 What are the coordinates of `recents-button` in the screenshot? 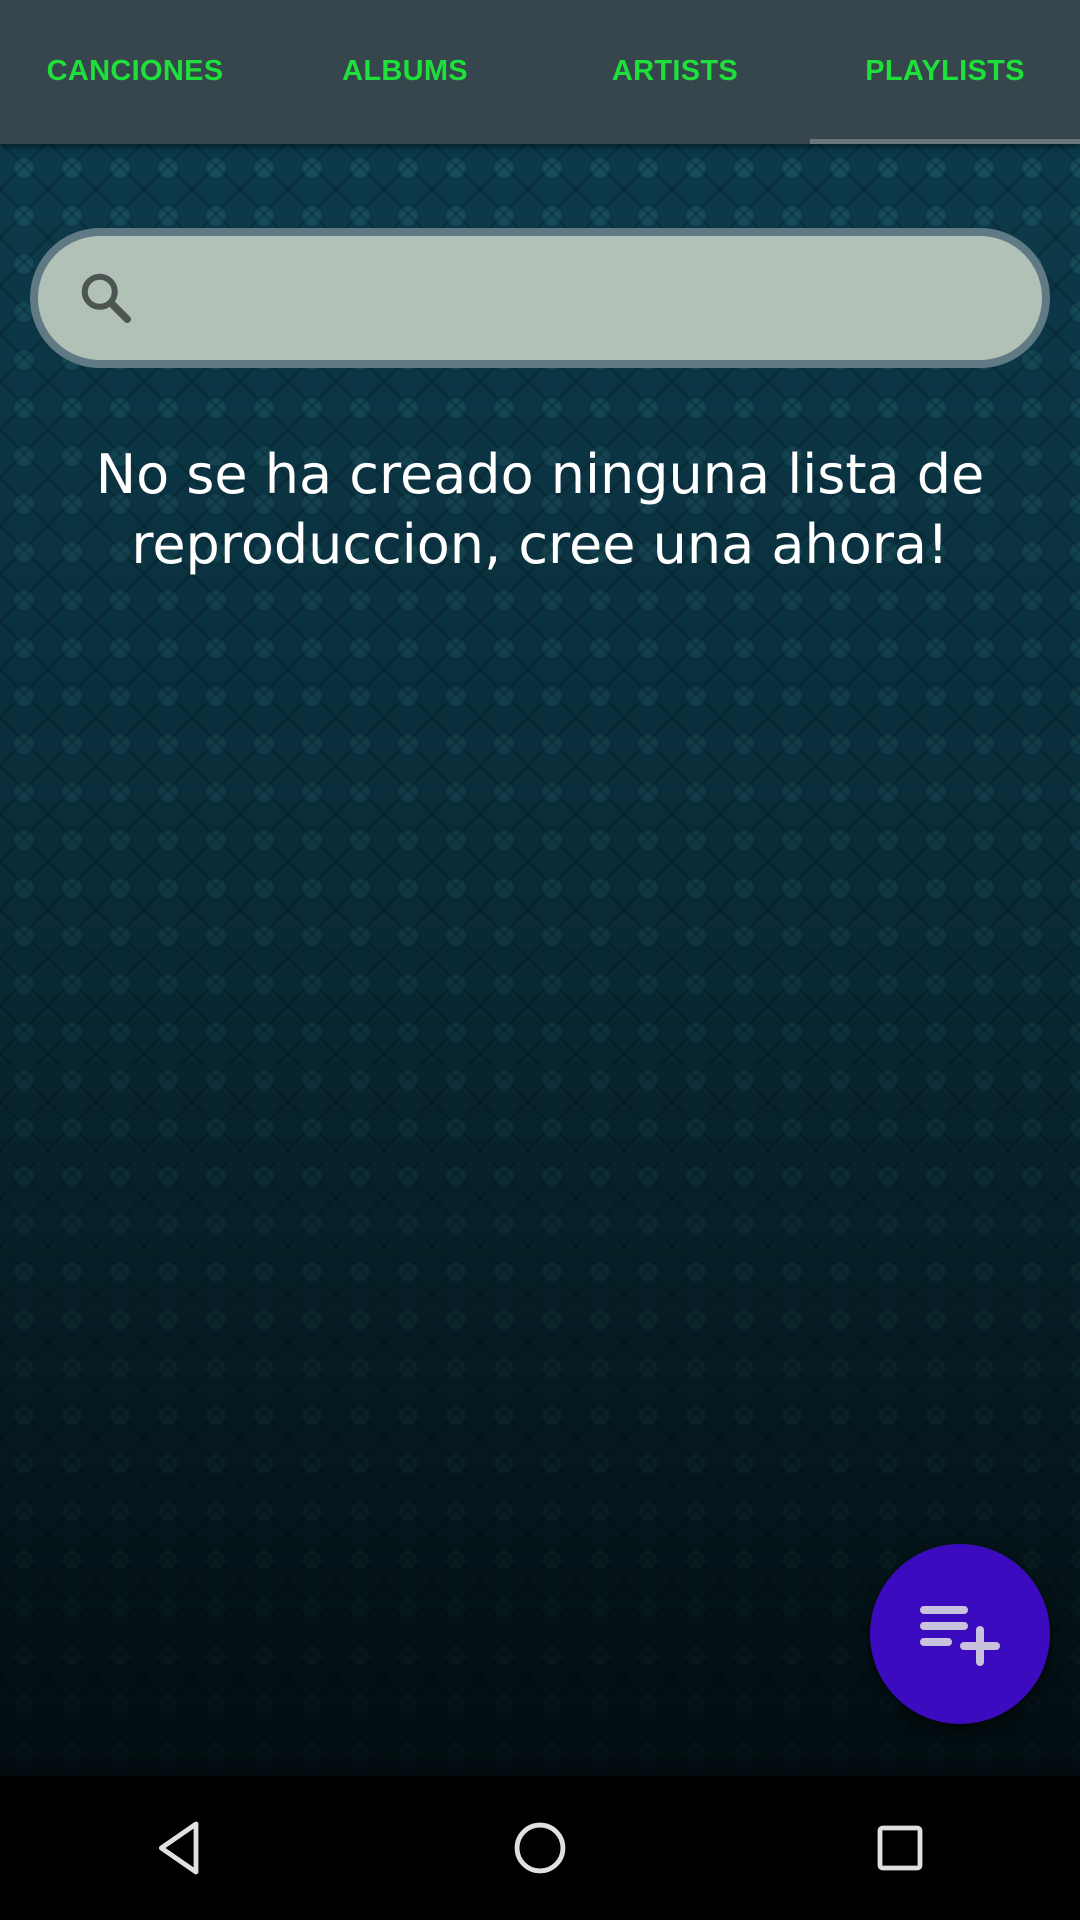 It's located at (900, 1848).